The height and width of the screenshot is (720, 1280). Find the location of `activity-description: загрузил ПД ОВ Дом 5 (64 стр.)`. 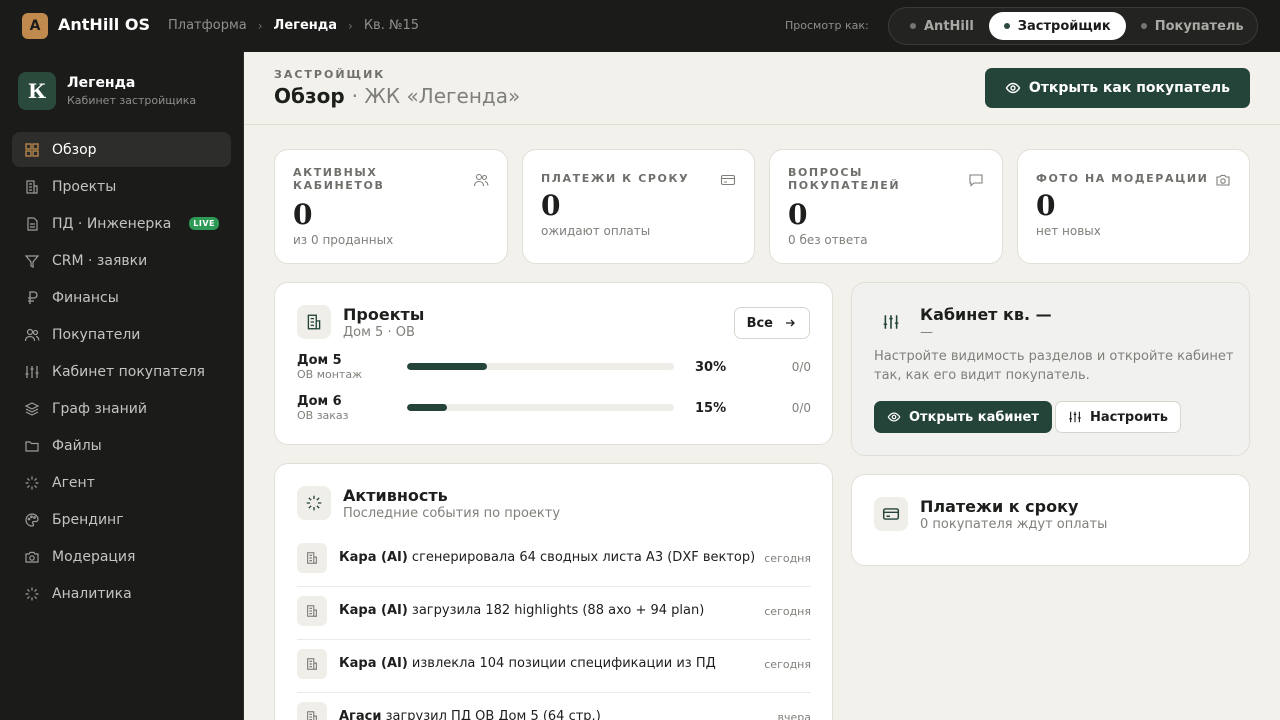

activity-description: загрузил ПД ОВ Дом 5 (64 стр.) is located at coordinates (491, 714).